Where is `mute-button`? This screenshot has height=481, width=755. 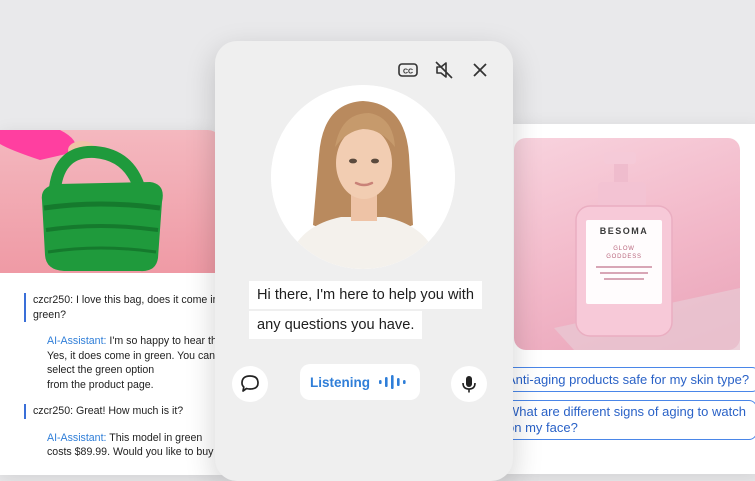 mute-button is located at coordinates (444, 70).